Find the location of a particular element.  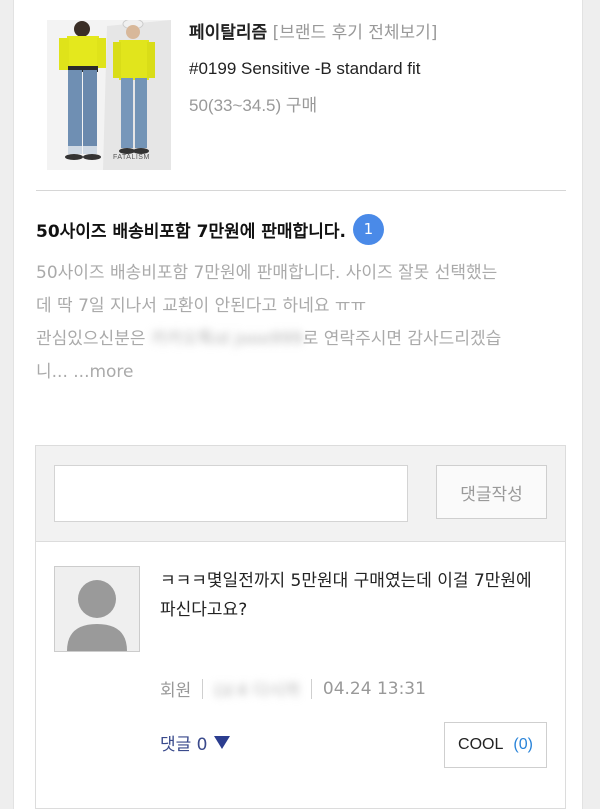

blurred-user-level: LV.4 다시까 is located at coordinates (257, 691).